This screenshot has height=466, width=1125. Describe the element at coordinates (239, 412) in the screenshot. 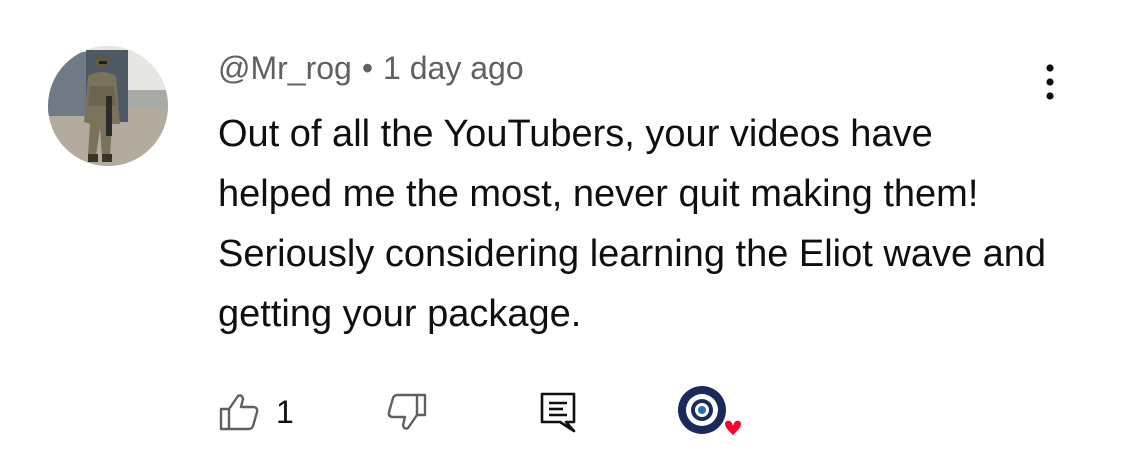

I see `thumbs-up-icon` at that location.